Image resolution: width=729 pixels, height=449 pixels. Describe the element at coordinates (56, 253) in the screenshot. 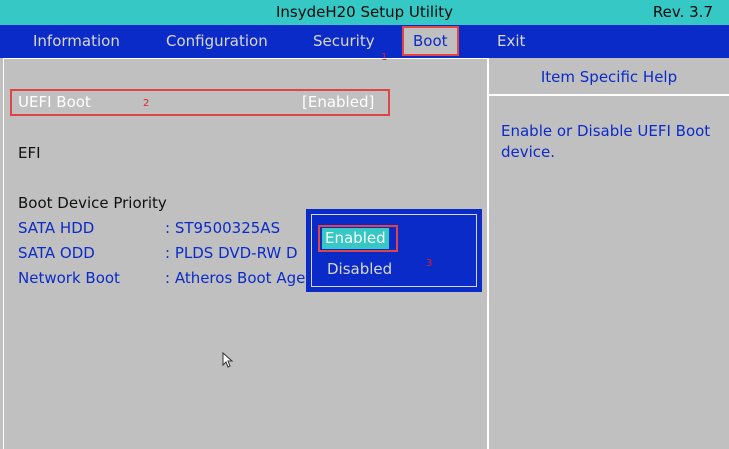

I see `device-type-sata-odd: SATA ODD` at that location.